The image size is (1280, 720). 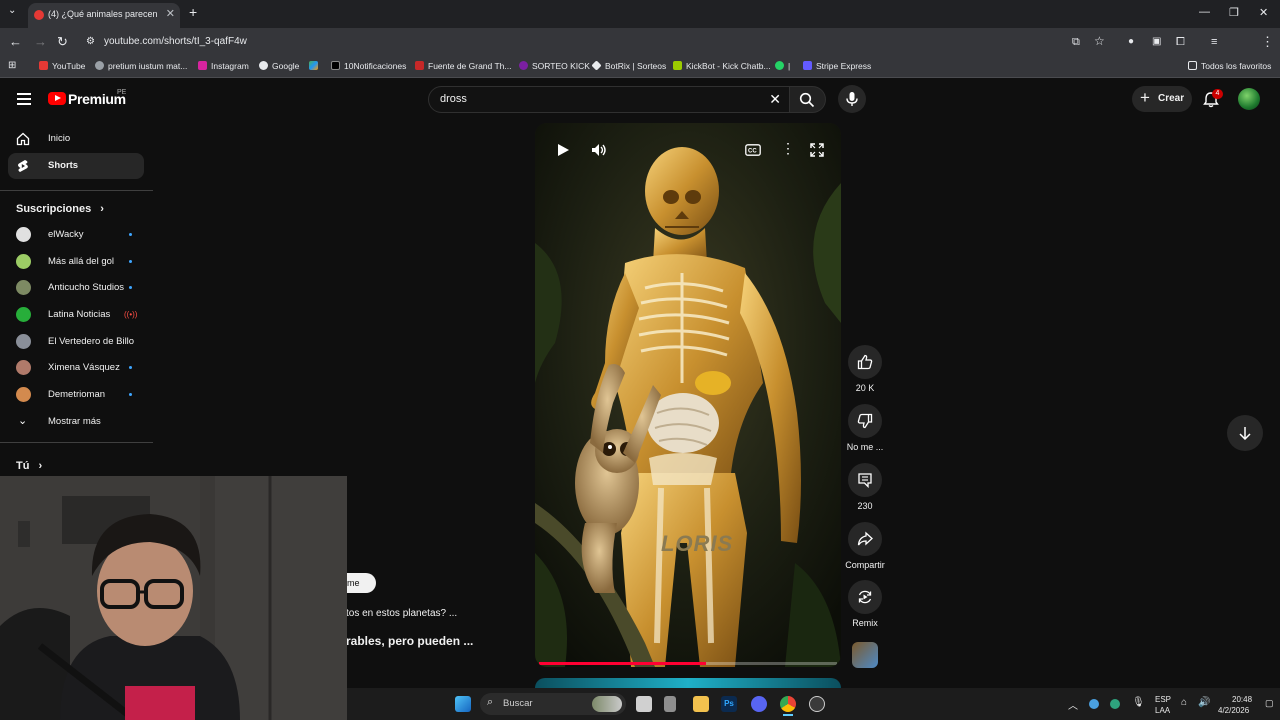 I want to click on sidebar-item-label: Inicio, so click(x=59, y=138).